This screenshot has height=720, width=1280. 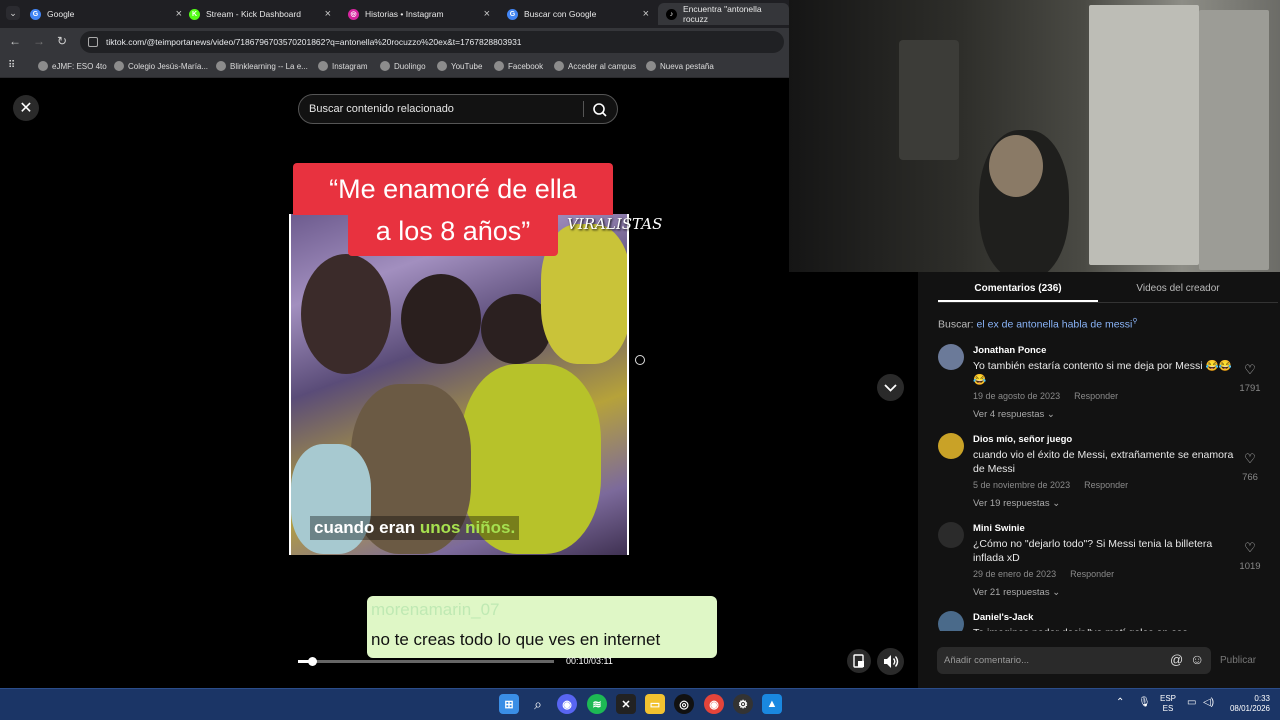 I want to click on tab-title: Encuentra "antonella rocuzz, so click(x=722, y=14).